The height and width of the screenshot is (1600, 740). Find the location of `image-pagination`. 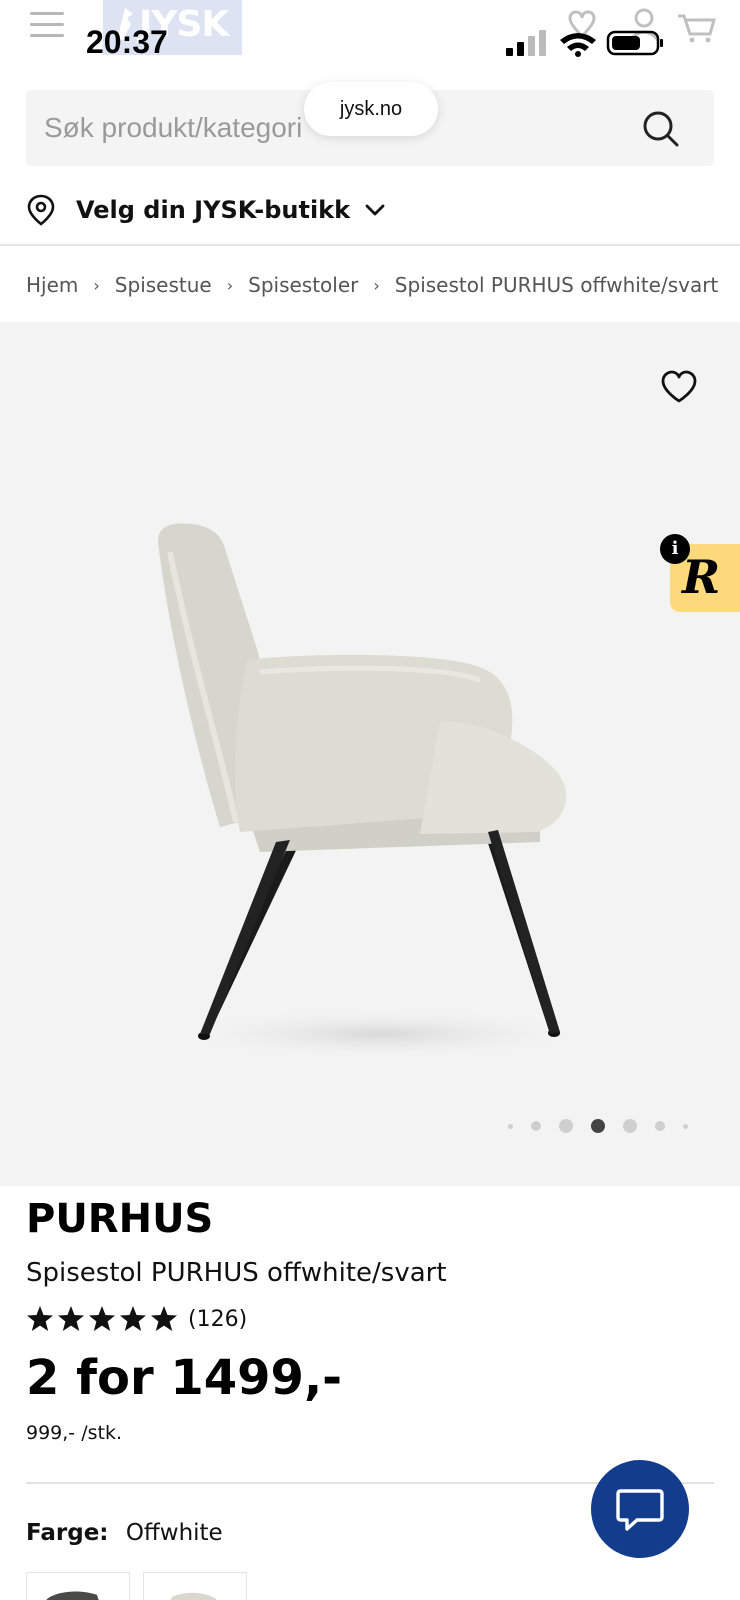

image-pagination is located at coordinates (607, 1126).